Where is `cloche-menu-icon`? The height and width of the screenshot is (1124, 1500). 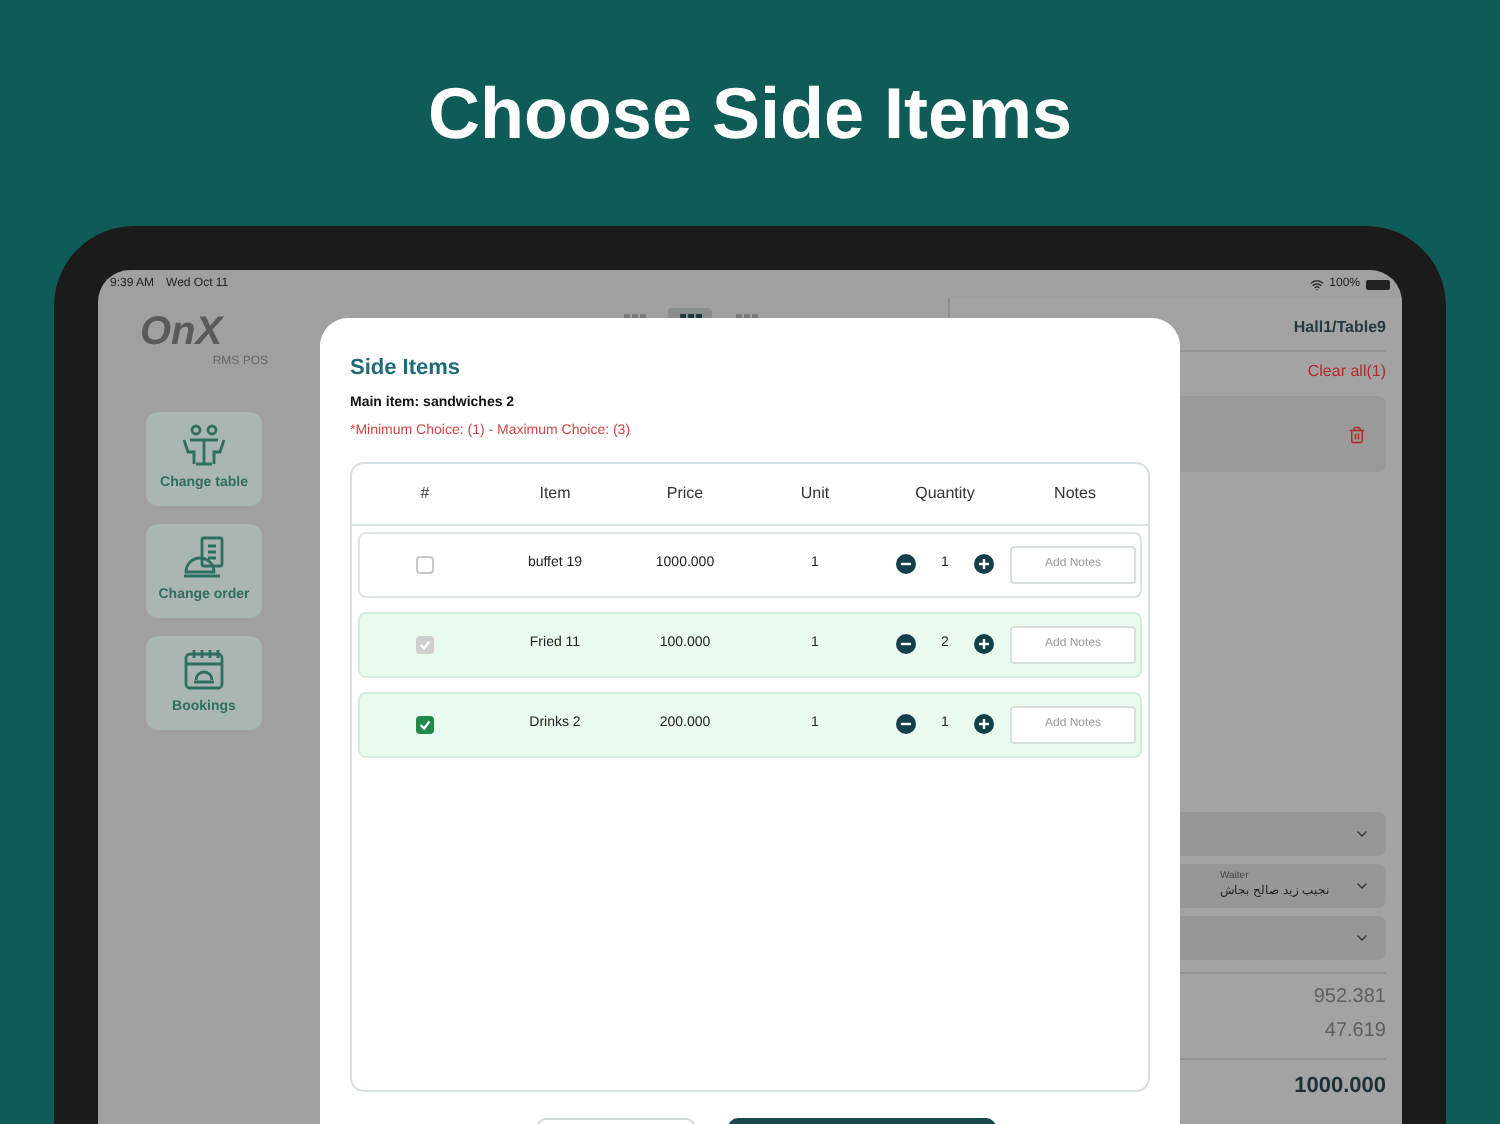
cloche-menu-icon is located at coordinates (204, 557).